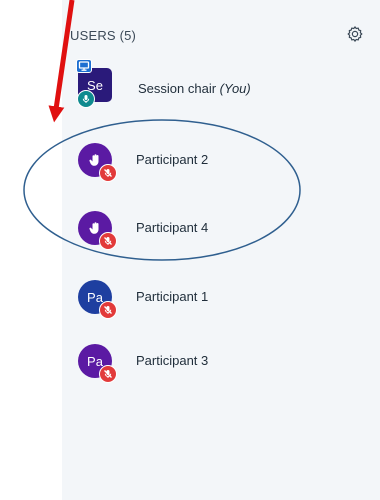 The width and height of the screenshot is (380, 500). I want to click on user-name: Session chair (You), so click(194, 88).